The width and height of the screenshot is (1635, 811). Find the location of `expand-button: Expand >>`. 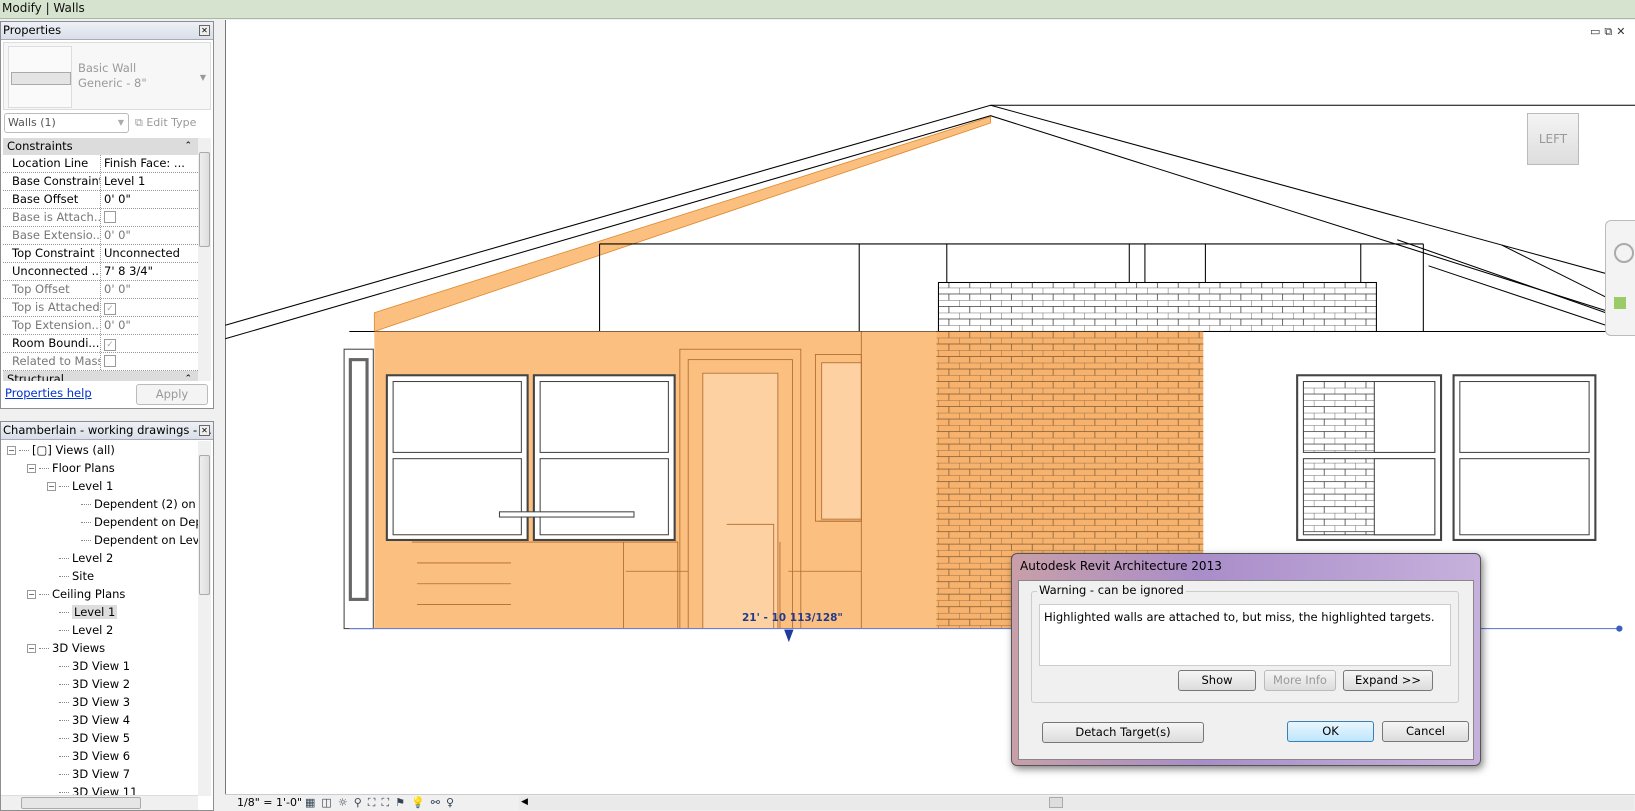

expand-button: Expand >> is located at coordinates (1388, 680).